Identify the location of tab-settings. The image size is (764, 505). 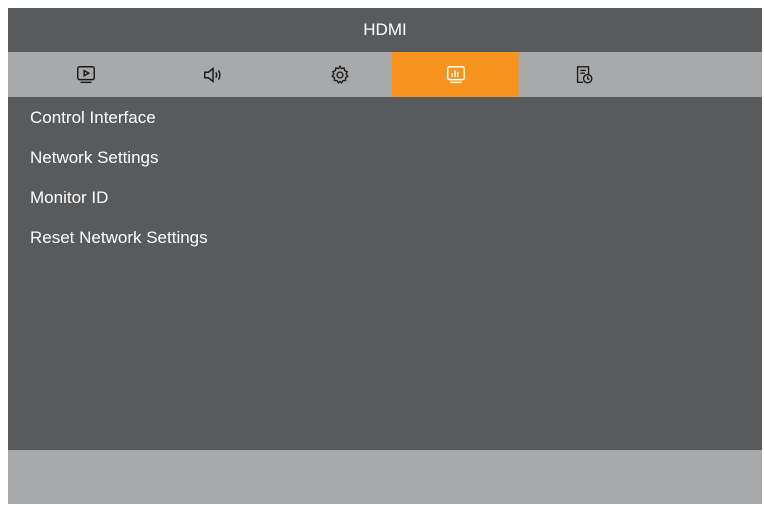
(339, 74).